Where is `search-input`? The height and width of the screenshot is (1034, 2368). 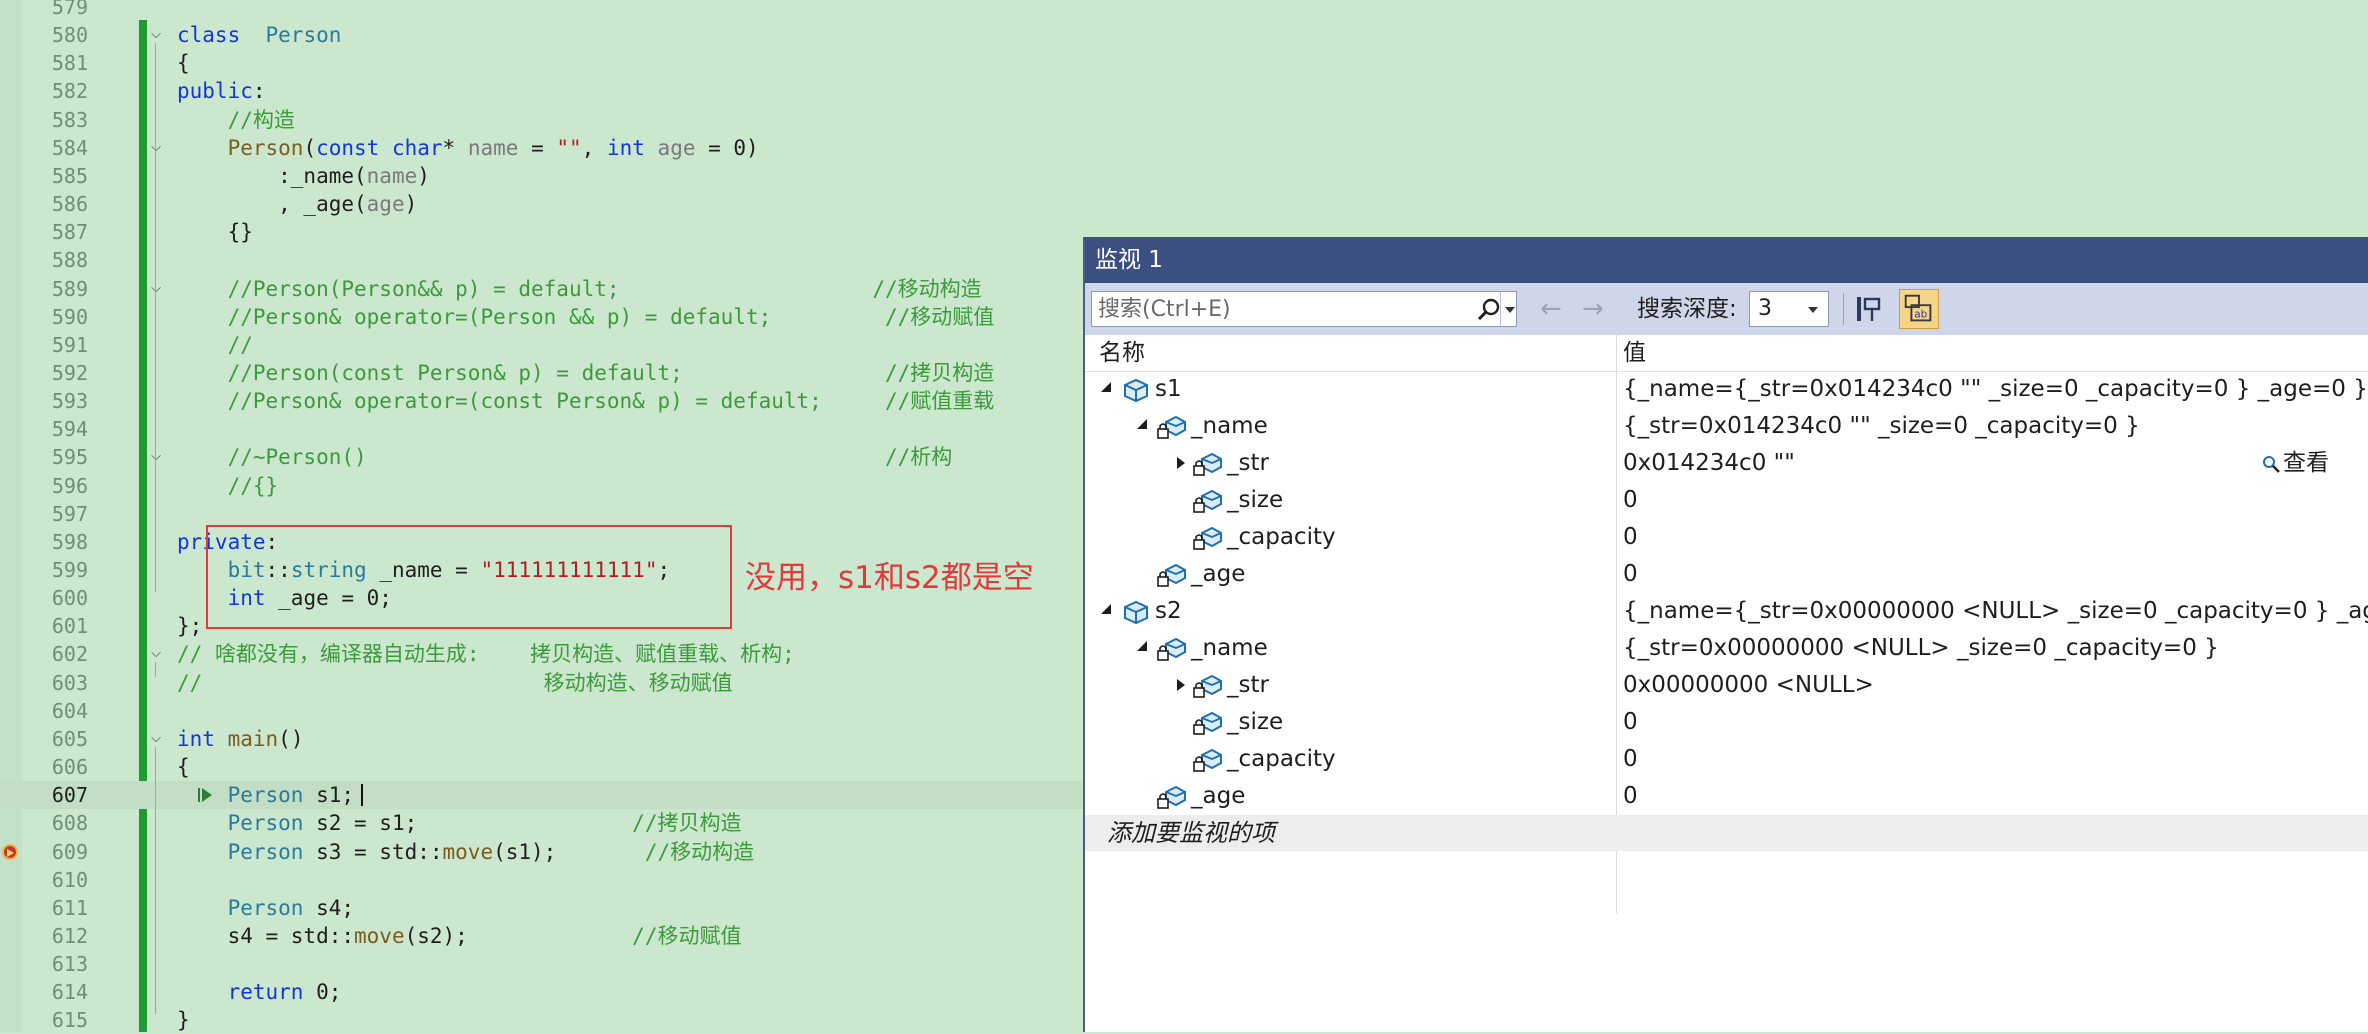
search-input is located at coordinates (1273, 309).